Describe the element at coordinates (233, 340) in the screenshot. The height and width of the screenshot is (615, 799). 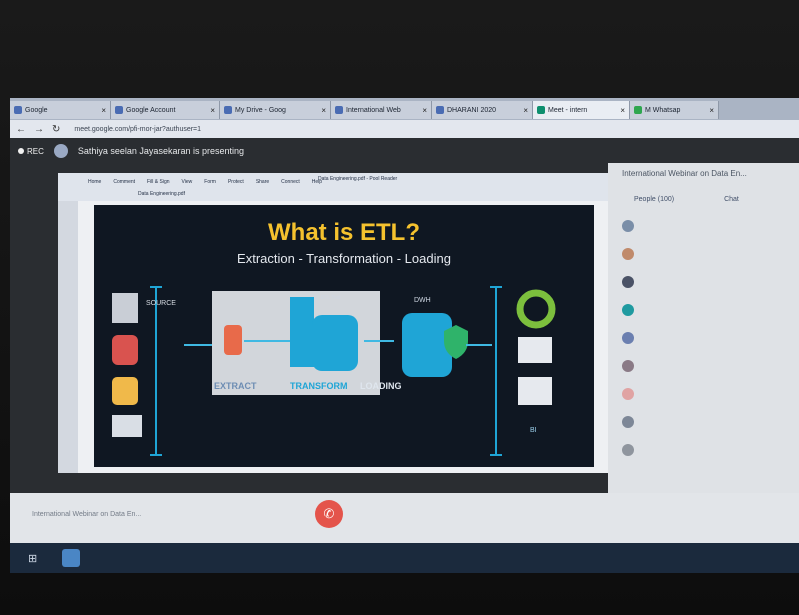
I see `extract-db-icon` at that location.